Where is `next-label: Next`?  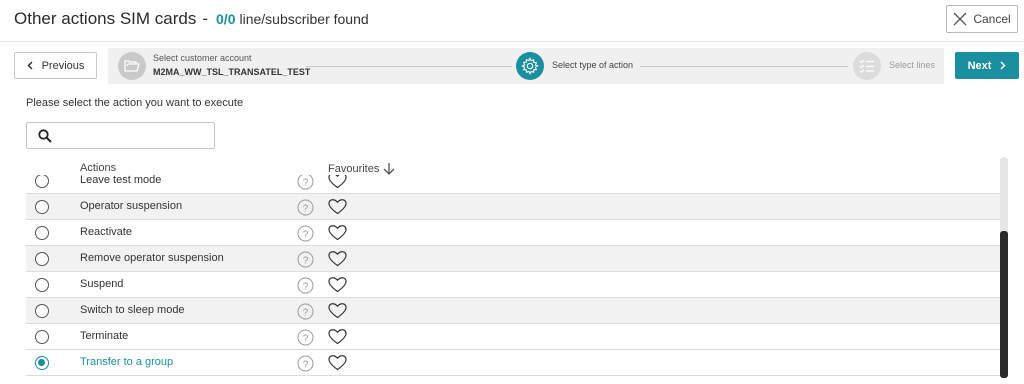 next-label: Next is located at coordinates (979, 65).